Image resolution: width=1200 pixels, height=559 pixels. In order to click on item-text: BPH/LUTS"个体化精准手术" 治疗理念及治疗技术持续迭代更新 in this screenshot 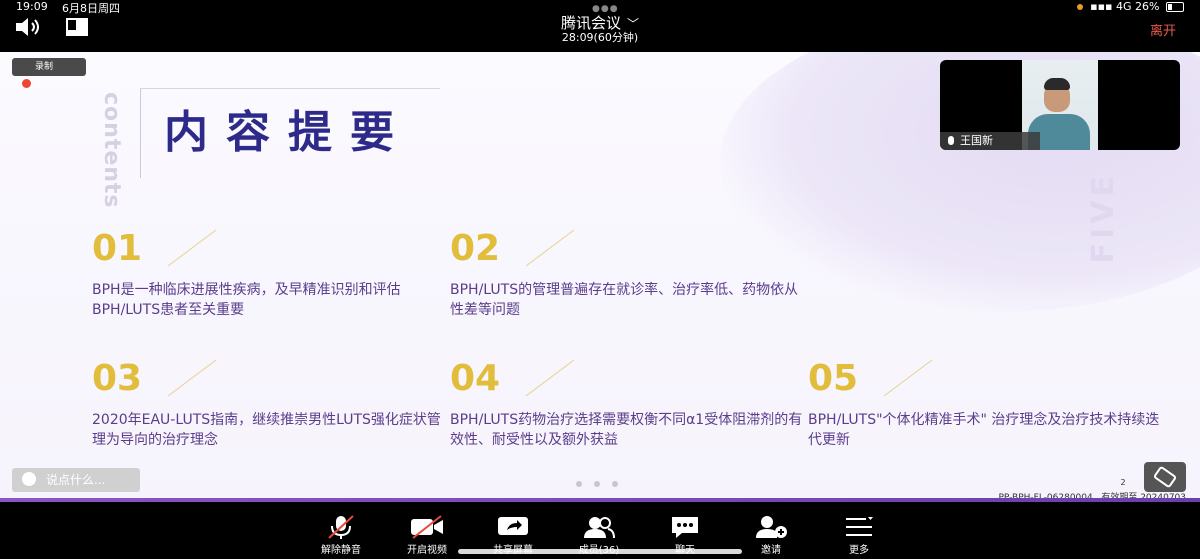, I will do `click(984, 430)`.